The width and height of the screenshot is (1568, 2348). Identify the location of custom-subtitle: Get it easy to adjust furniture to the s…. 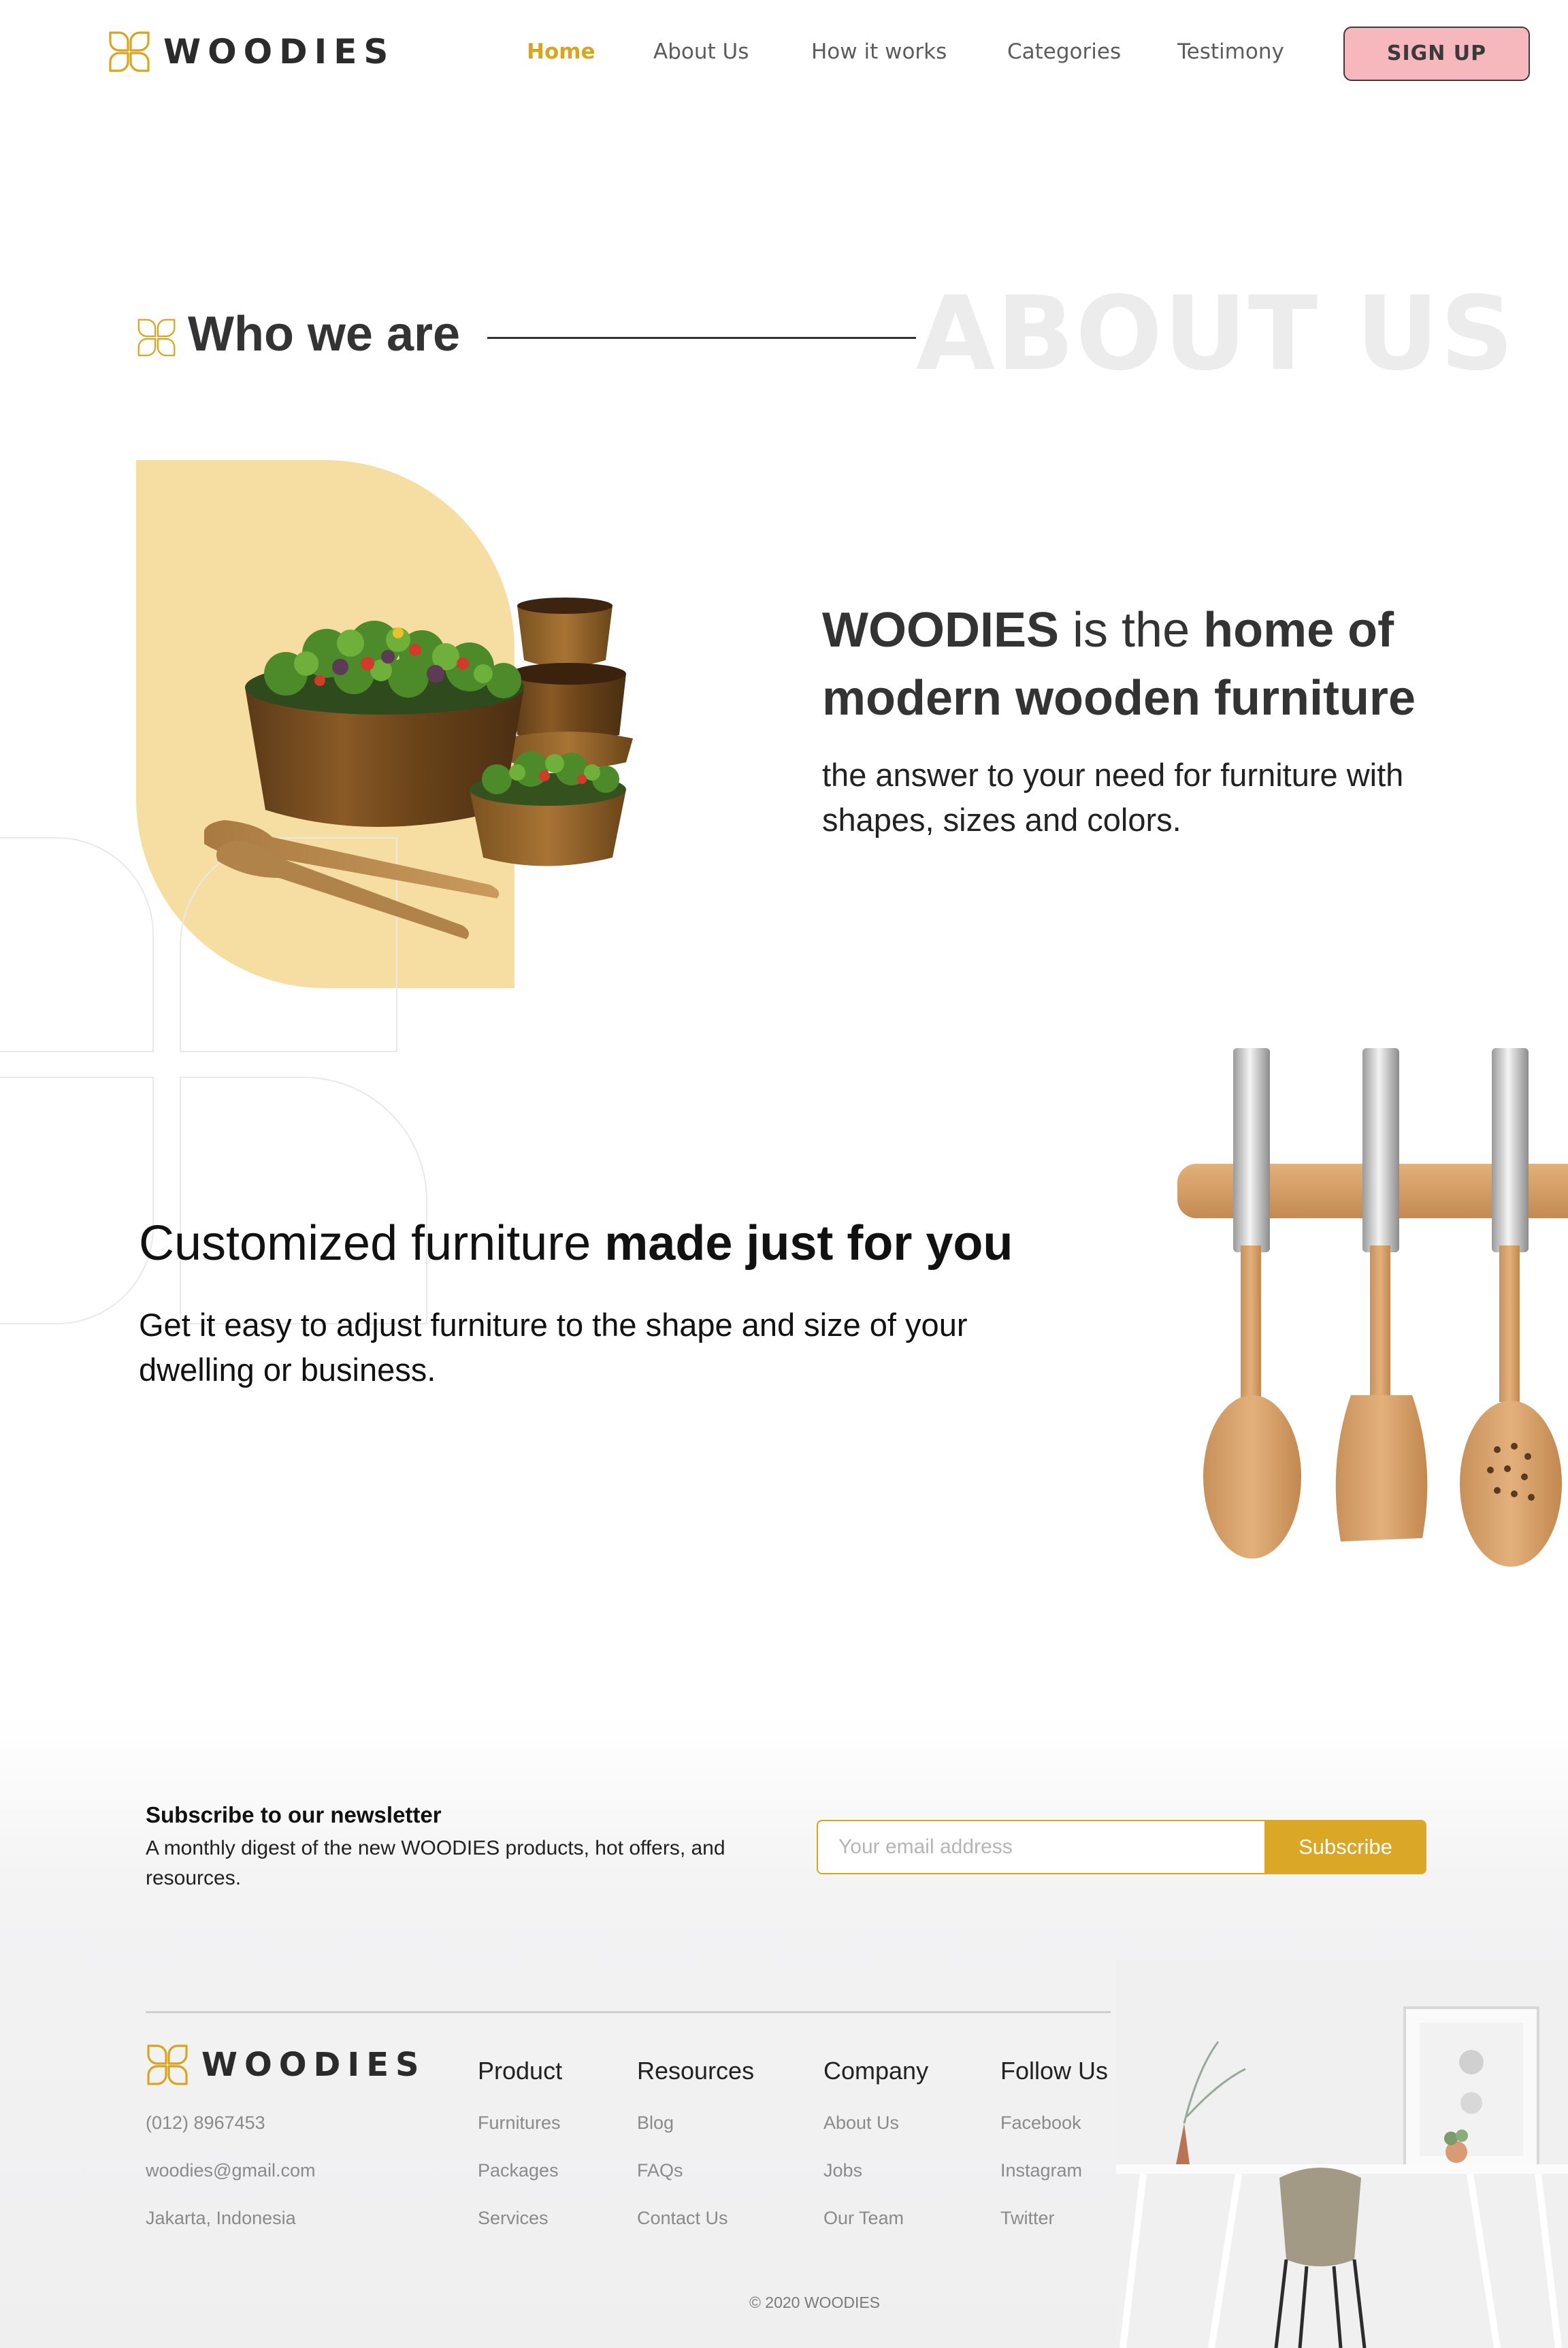
(553, 1347).